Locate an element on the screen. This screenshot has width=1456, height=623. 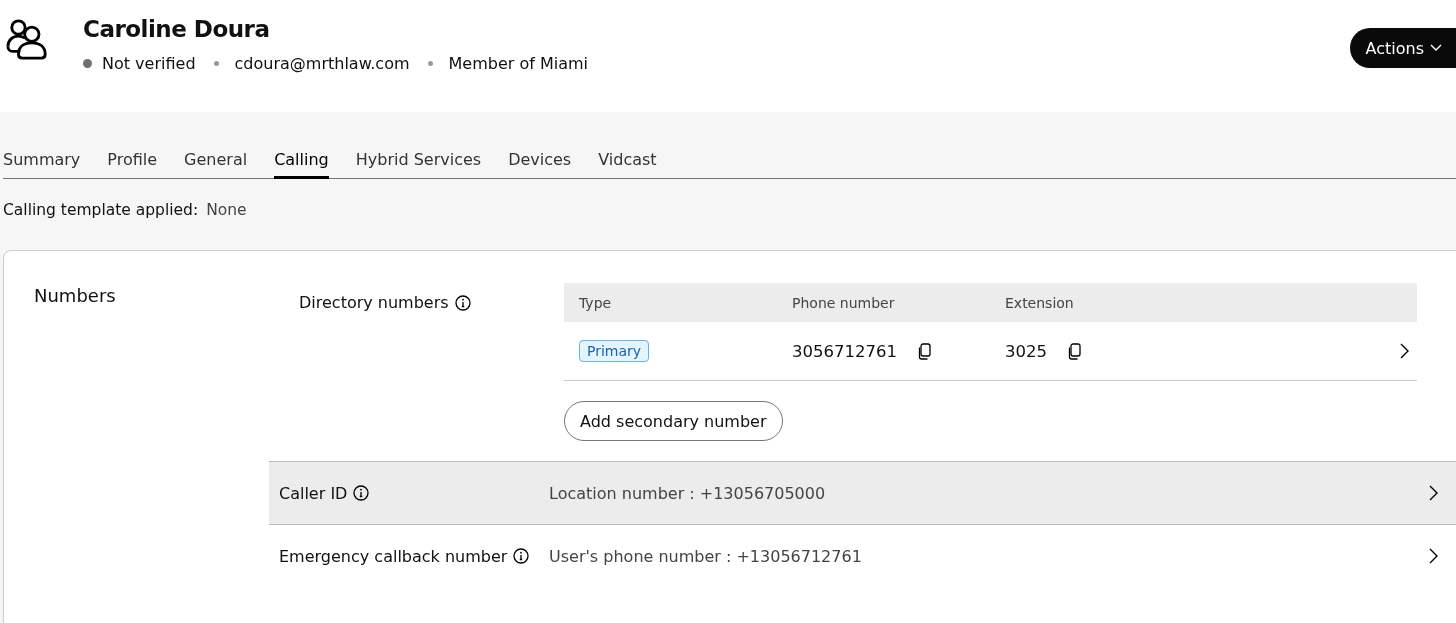
setting-row: Emergency callback number User's phone number : +13056712761 is located at coordinates (862, 555).